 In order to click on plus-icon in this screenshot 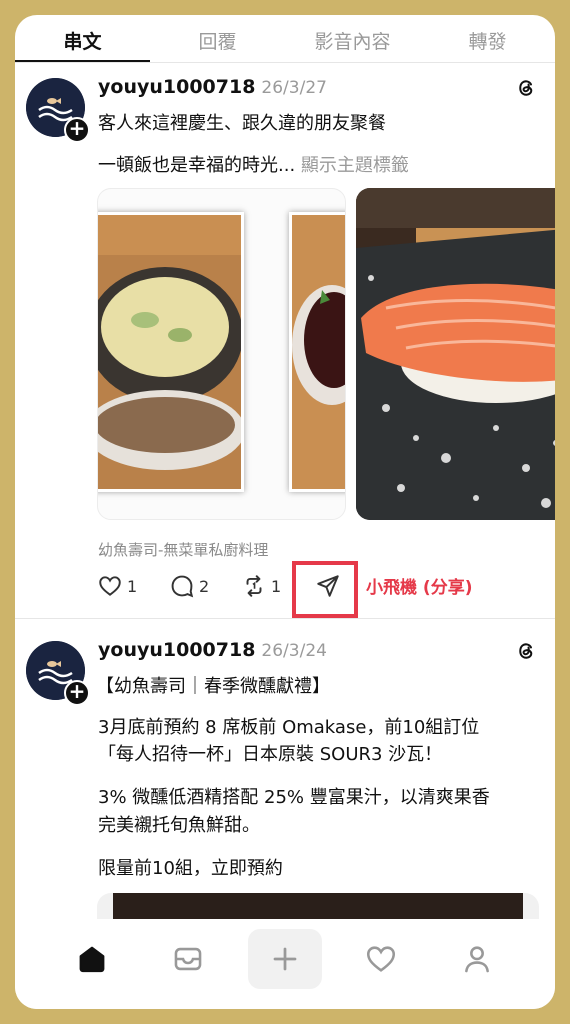, I will do `click(285, 959)`.